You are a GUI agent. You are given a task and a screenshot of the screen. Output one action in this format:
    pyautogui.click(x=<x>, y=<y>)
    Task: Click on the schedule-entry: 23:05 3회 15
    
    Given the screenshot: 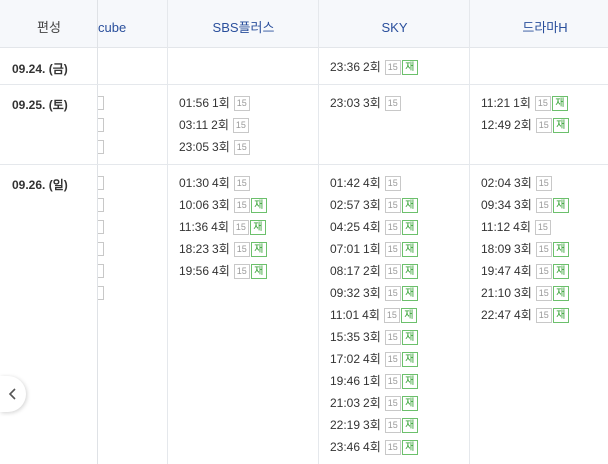 What is the action you would take?
    pyautogui.click(x=214, y=147)
    